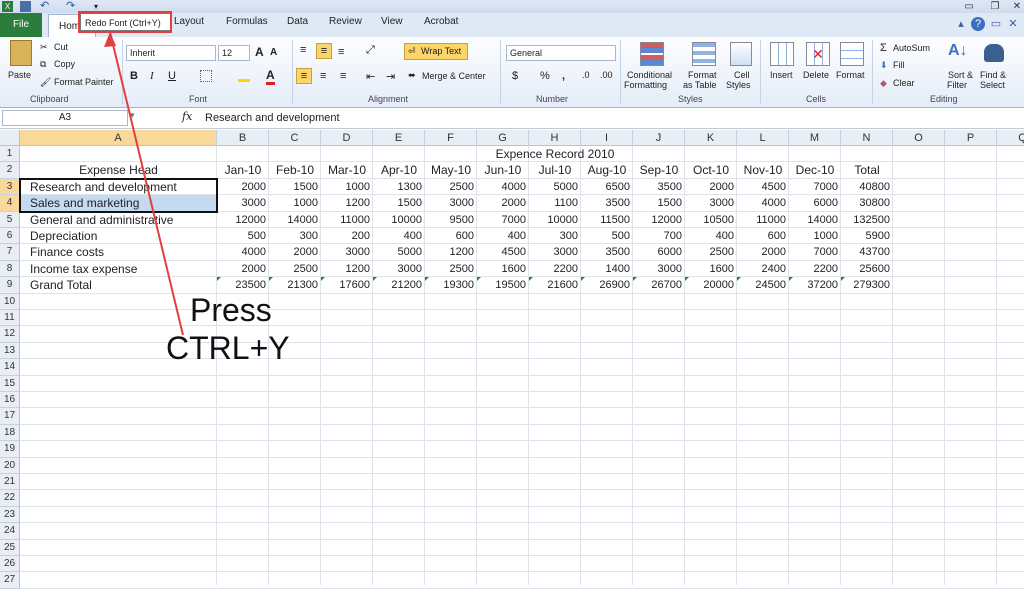 The width and height of the screenshot is (1024, 589). Describe the element at coordinates (144, 183) in the screenshot. I see `annotation-arrow` at that location.